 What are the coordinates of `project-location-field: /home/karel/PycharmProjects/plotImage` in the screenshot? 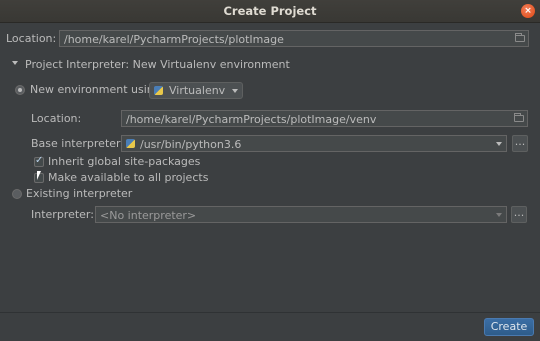 It's located at (294, 38).